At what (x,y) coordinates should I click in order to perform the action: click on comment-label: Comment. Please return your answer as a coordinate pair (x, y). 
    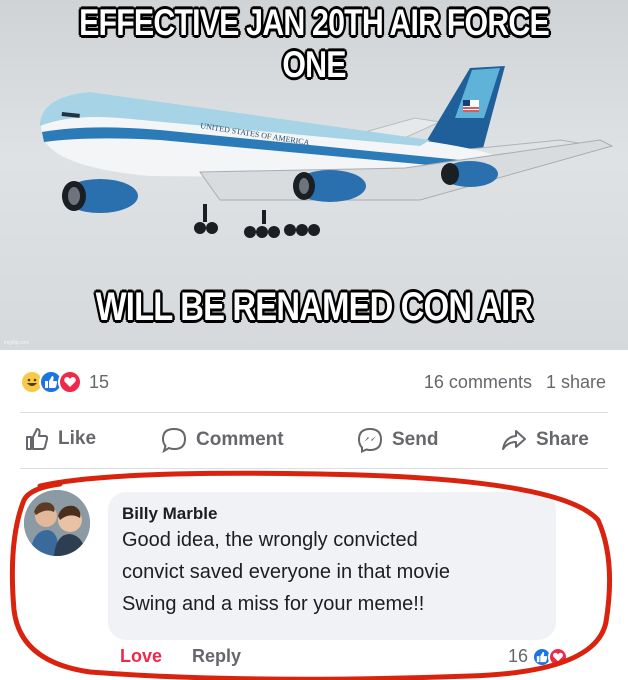
    Looking at the image, I should click on (240, 439).